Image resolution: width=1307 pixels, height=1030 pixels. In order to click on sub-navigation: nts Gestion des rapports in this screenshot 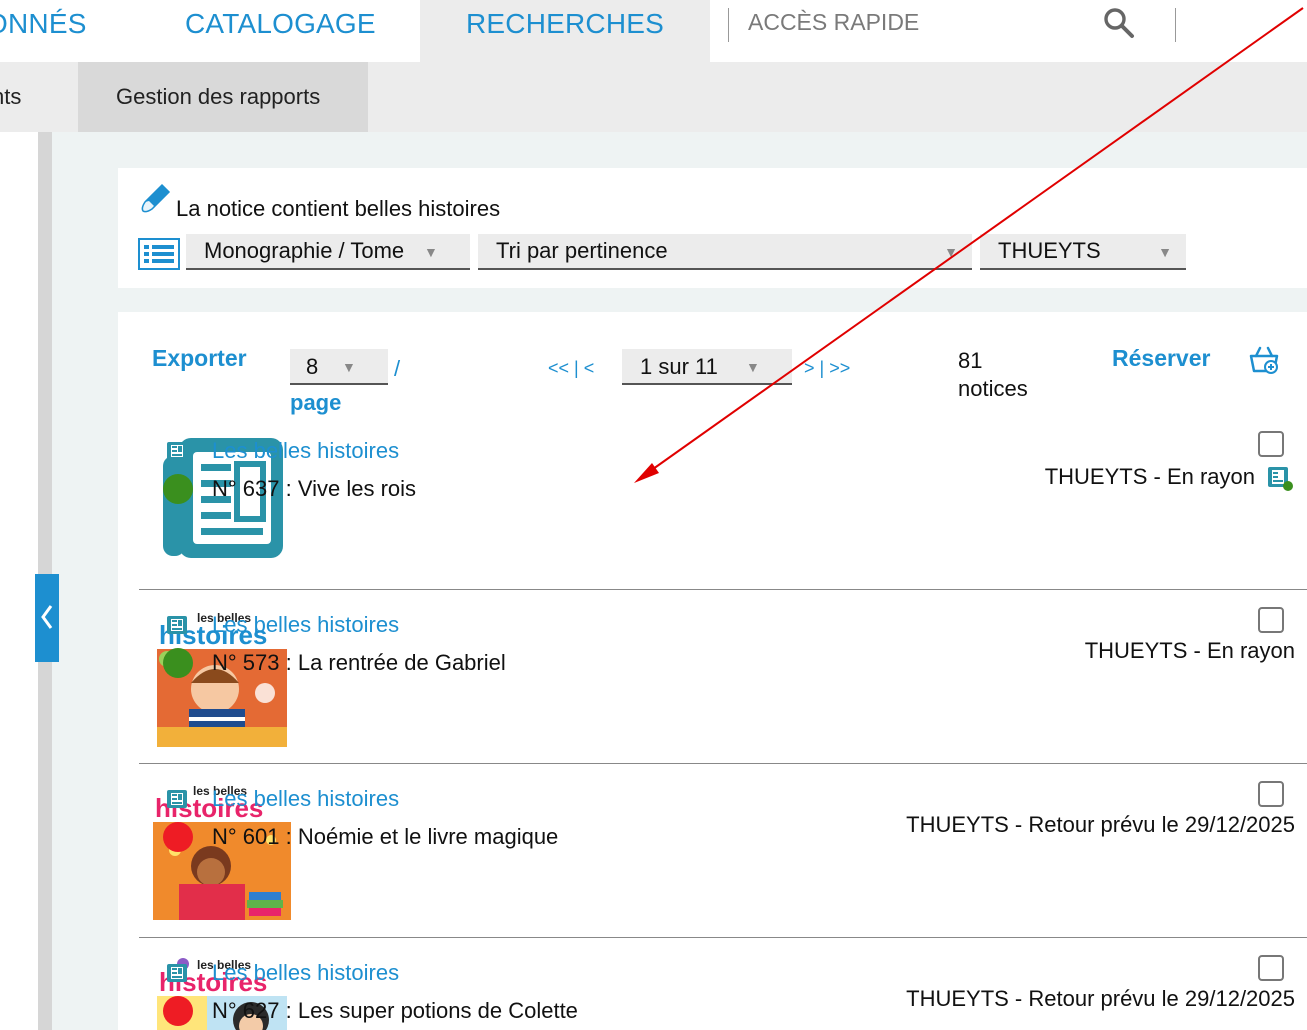, I will do `click(653, 97)`.